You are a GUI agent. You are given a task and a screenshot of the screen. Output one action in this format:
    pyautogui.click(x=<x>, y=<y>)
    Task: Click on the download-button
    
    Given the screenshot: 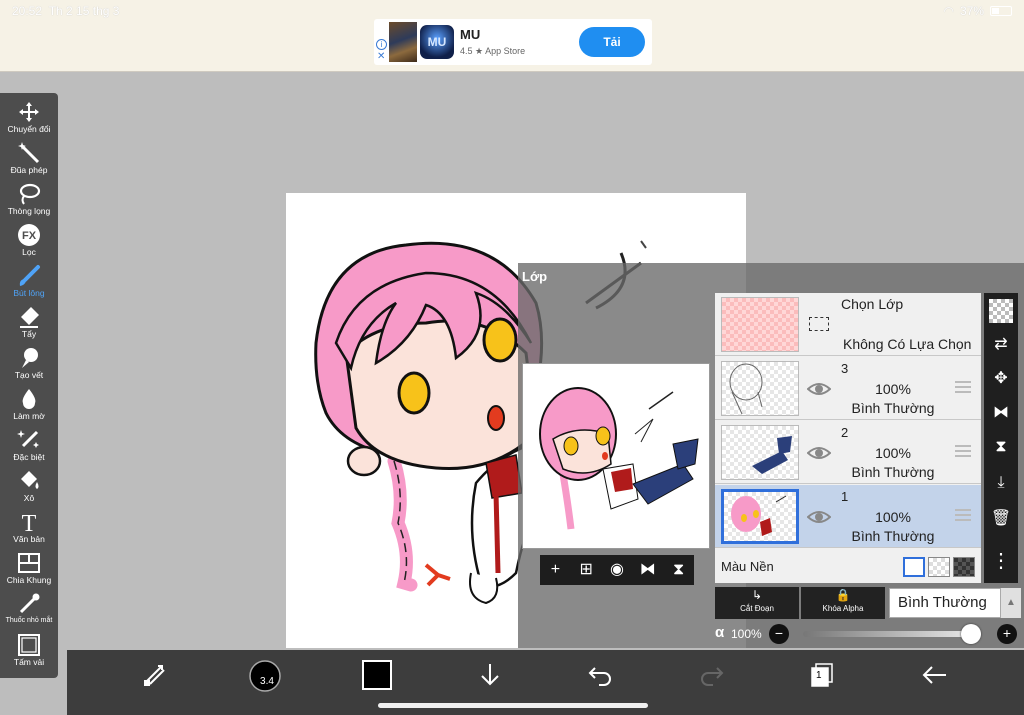 What is the action you would take?
    pyautogui.click(x=490, y=675)
    